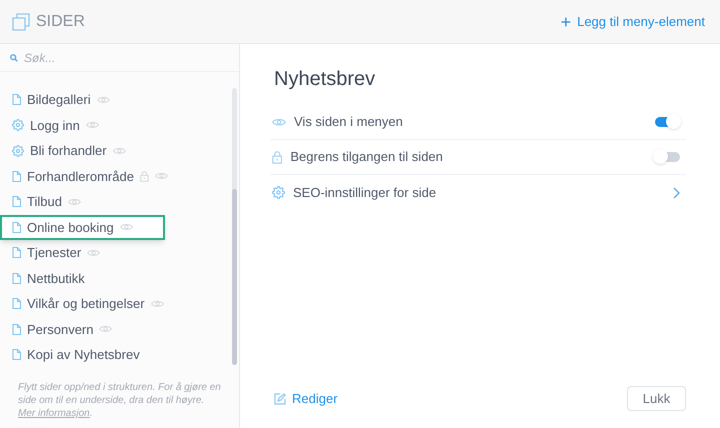 This screenshot has height=428, width=720. What do you see at coordinates (54, 253) in the screenshot?
I see `page-title: Tjenester` at bounding box center [54, 253].